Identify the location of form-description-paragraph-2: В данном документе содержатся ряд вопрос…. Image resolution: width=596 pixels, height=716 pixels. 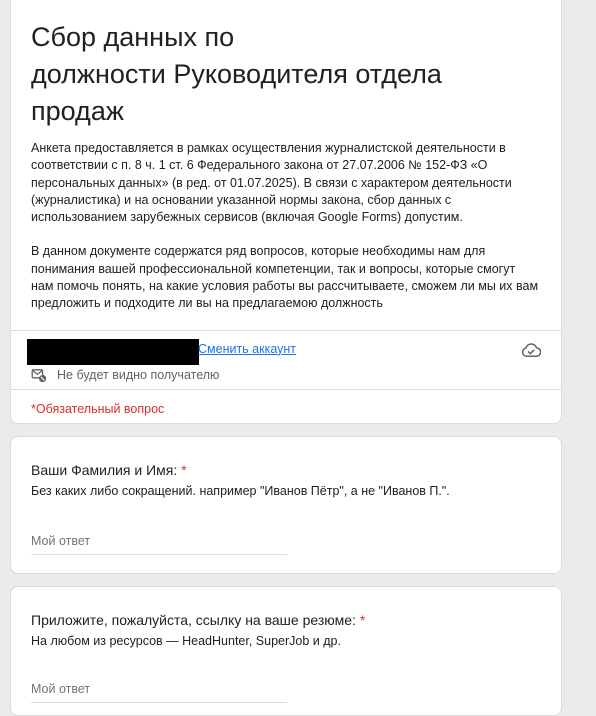
(285, 277).